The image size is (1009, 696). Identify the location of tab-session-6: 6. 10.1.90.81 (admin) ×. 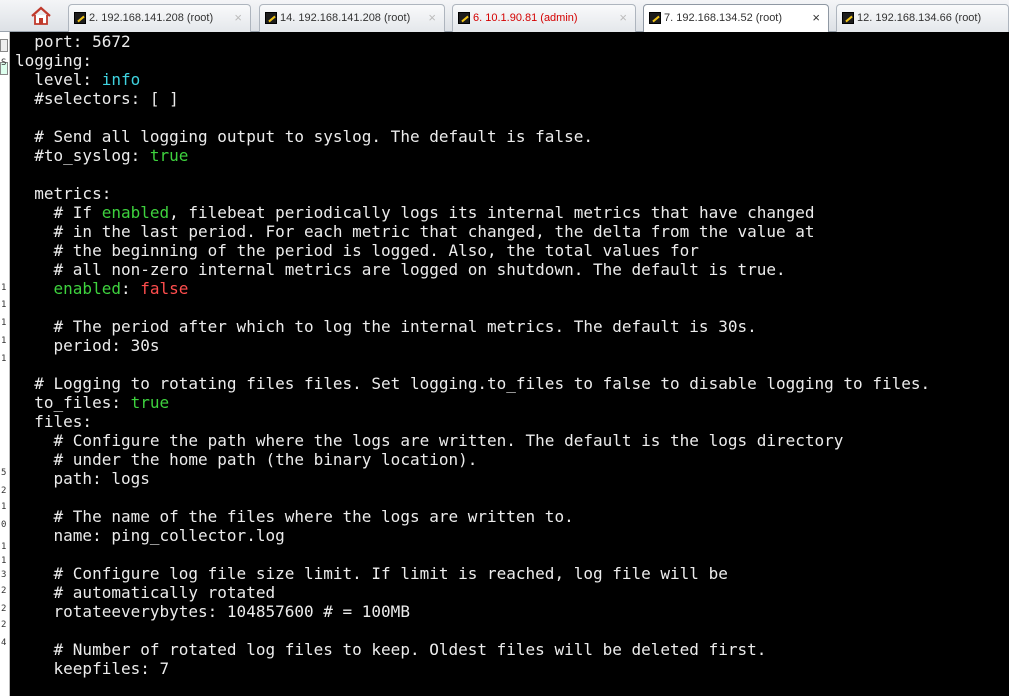
(544, 18).